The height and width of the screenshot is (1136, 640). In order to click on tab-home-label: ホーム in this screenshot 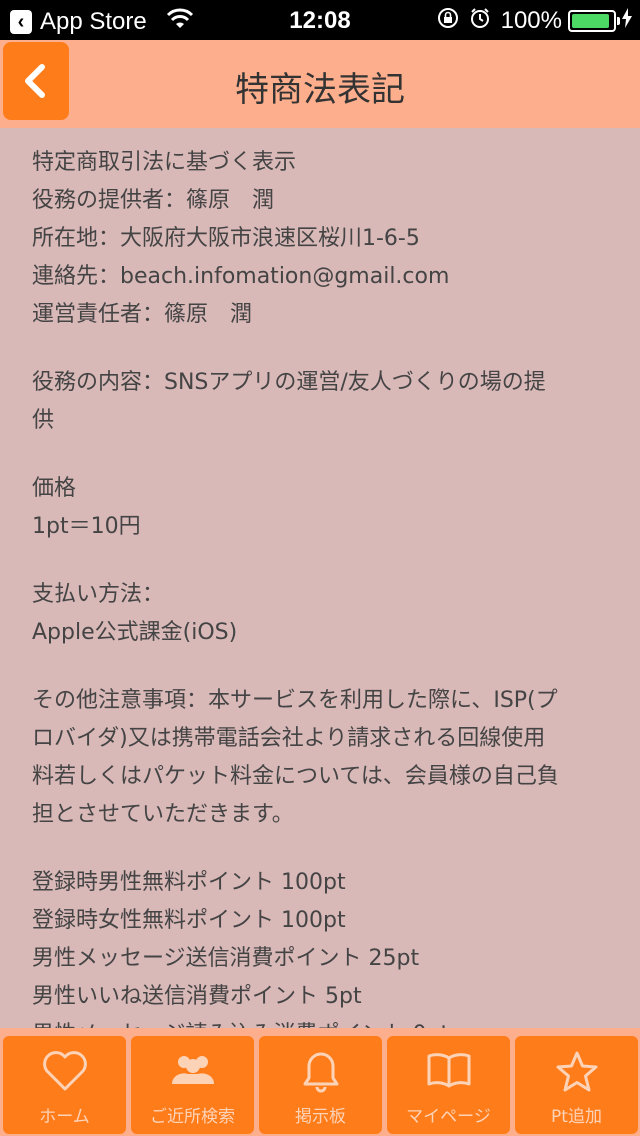, I will do `click(64, 1117)`.